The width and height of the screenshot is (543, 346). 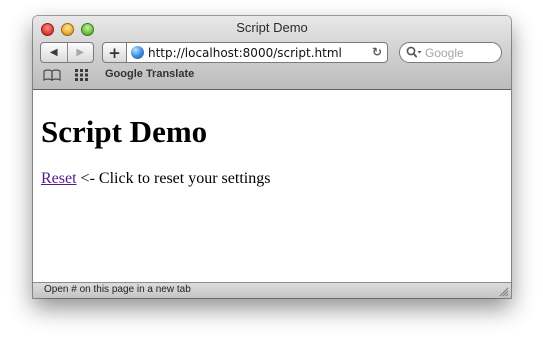 I want to click on window-title: Script Demo, so click(x=272, y=27).